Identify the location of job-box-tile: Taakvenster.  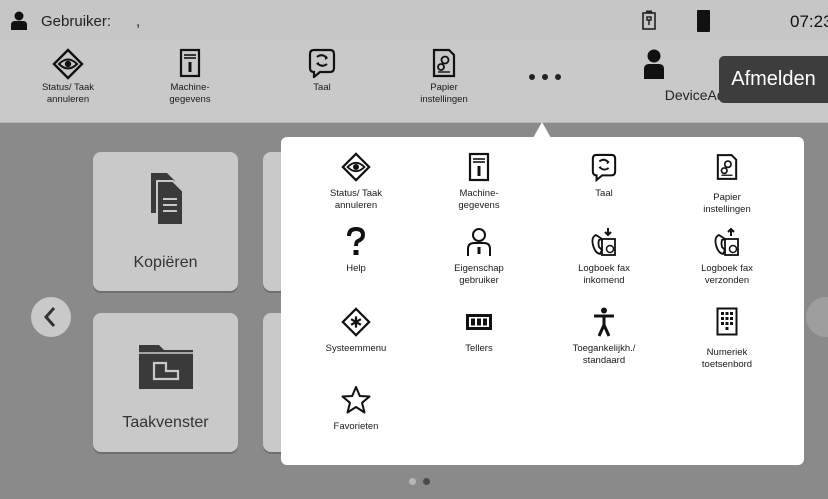
(165, 382).